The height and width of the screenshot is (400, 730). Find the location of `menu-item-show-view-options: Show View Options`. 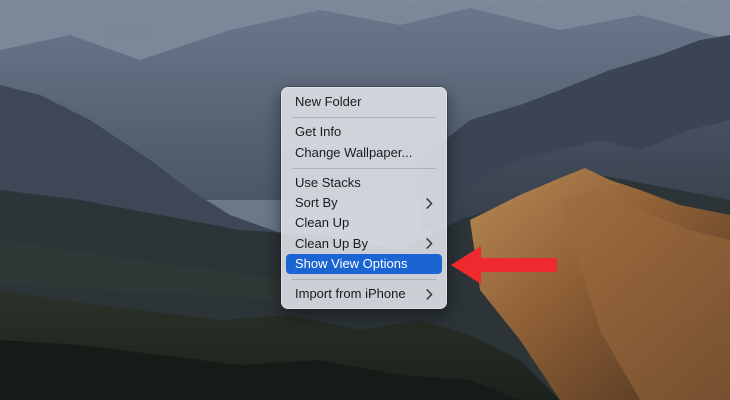

menu-item-show-view-options: Show View Options is located at coordinates (364, 264).